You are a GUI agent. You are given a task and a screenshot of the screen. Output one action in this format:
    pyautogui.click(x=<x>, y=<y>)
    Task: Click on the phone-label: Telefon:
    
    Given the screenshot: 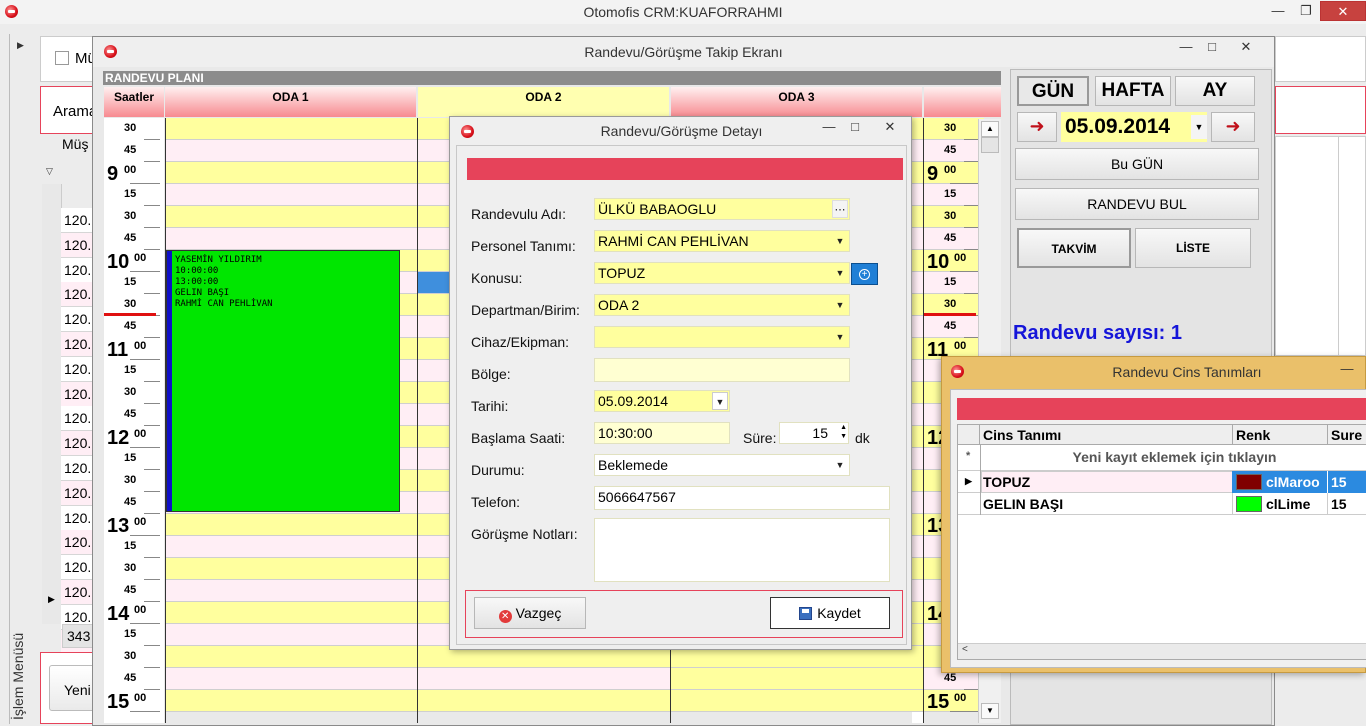 What is the action you would take?
    pyautogui.click(x=496, y=502)
    